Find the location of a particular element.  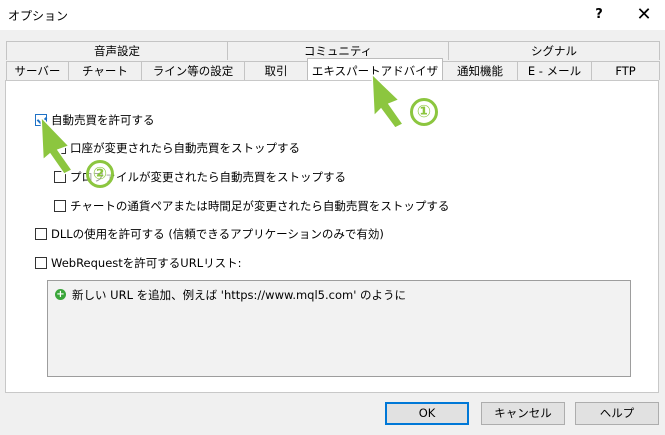

option-allow-dll: DLLの使用を許可する (信頼できるアプリケーションのみで有効) is located at coordinates (209, 234).